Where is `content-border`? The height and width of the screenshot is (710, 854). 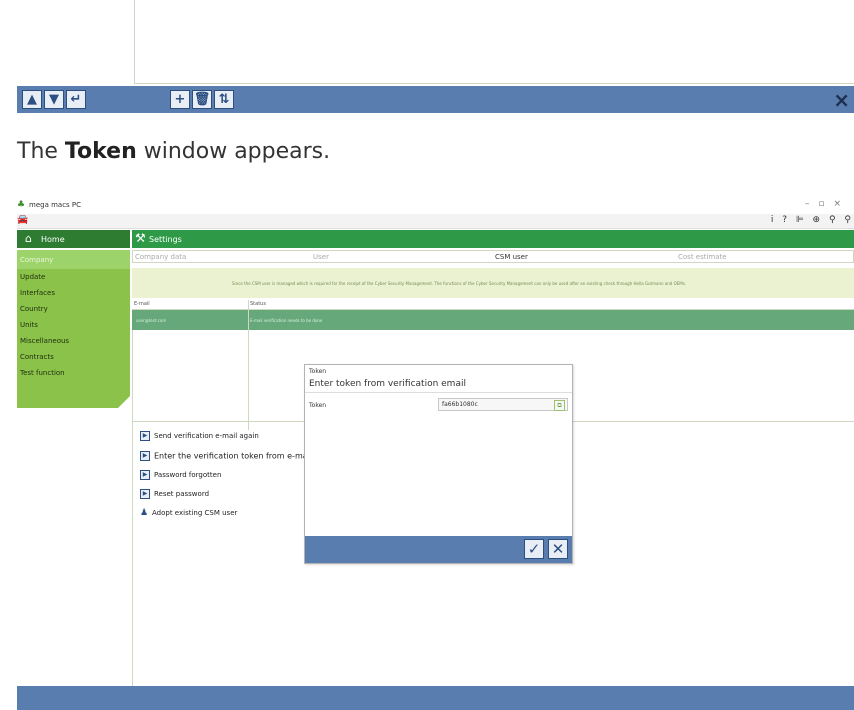 content-border is located at coordinates (132, 554).